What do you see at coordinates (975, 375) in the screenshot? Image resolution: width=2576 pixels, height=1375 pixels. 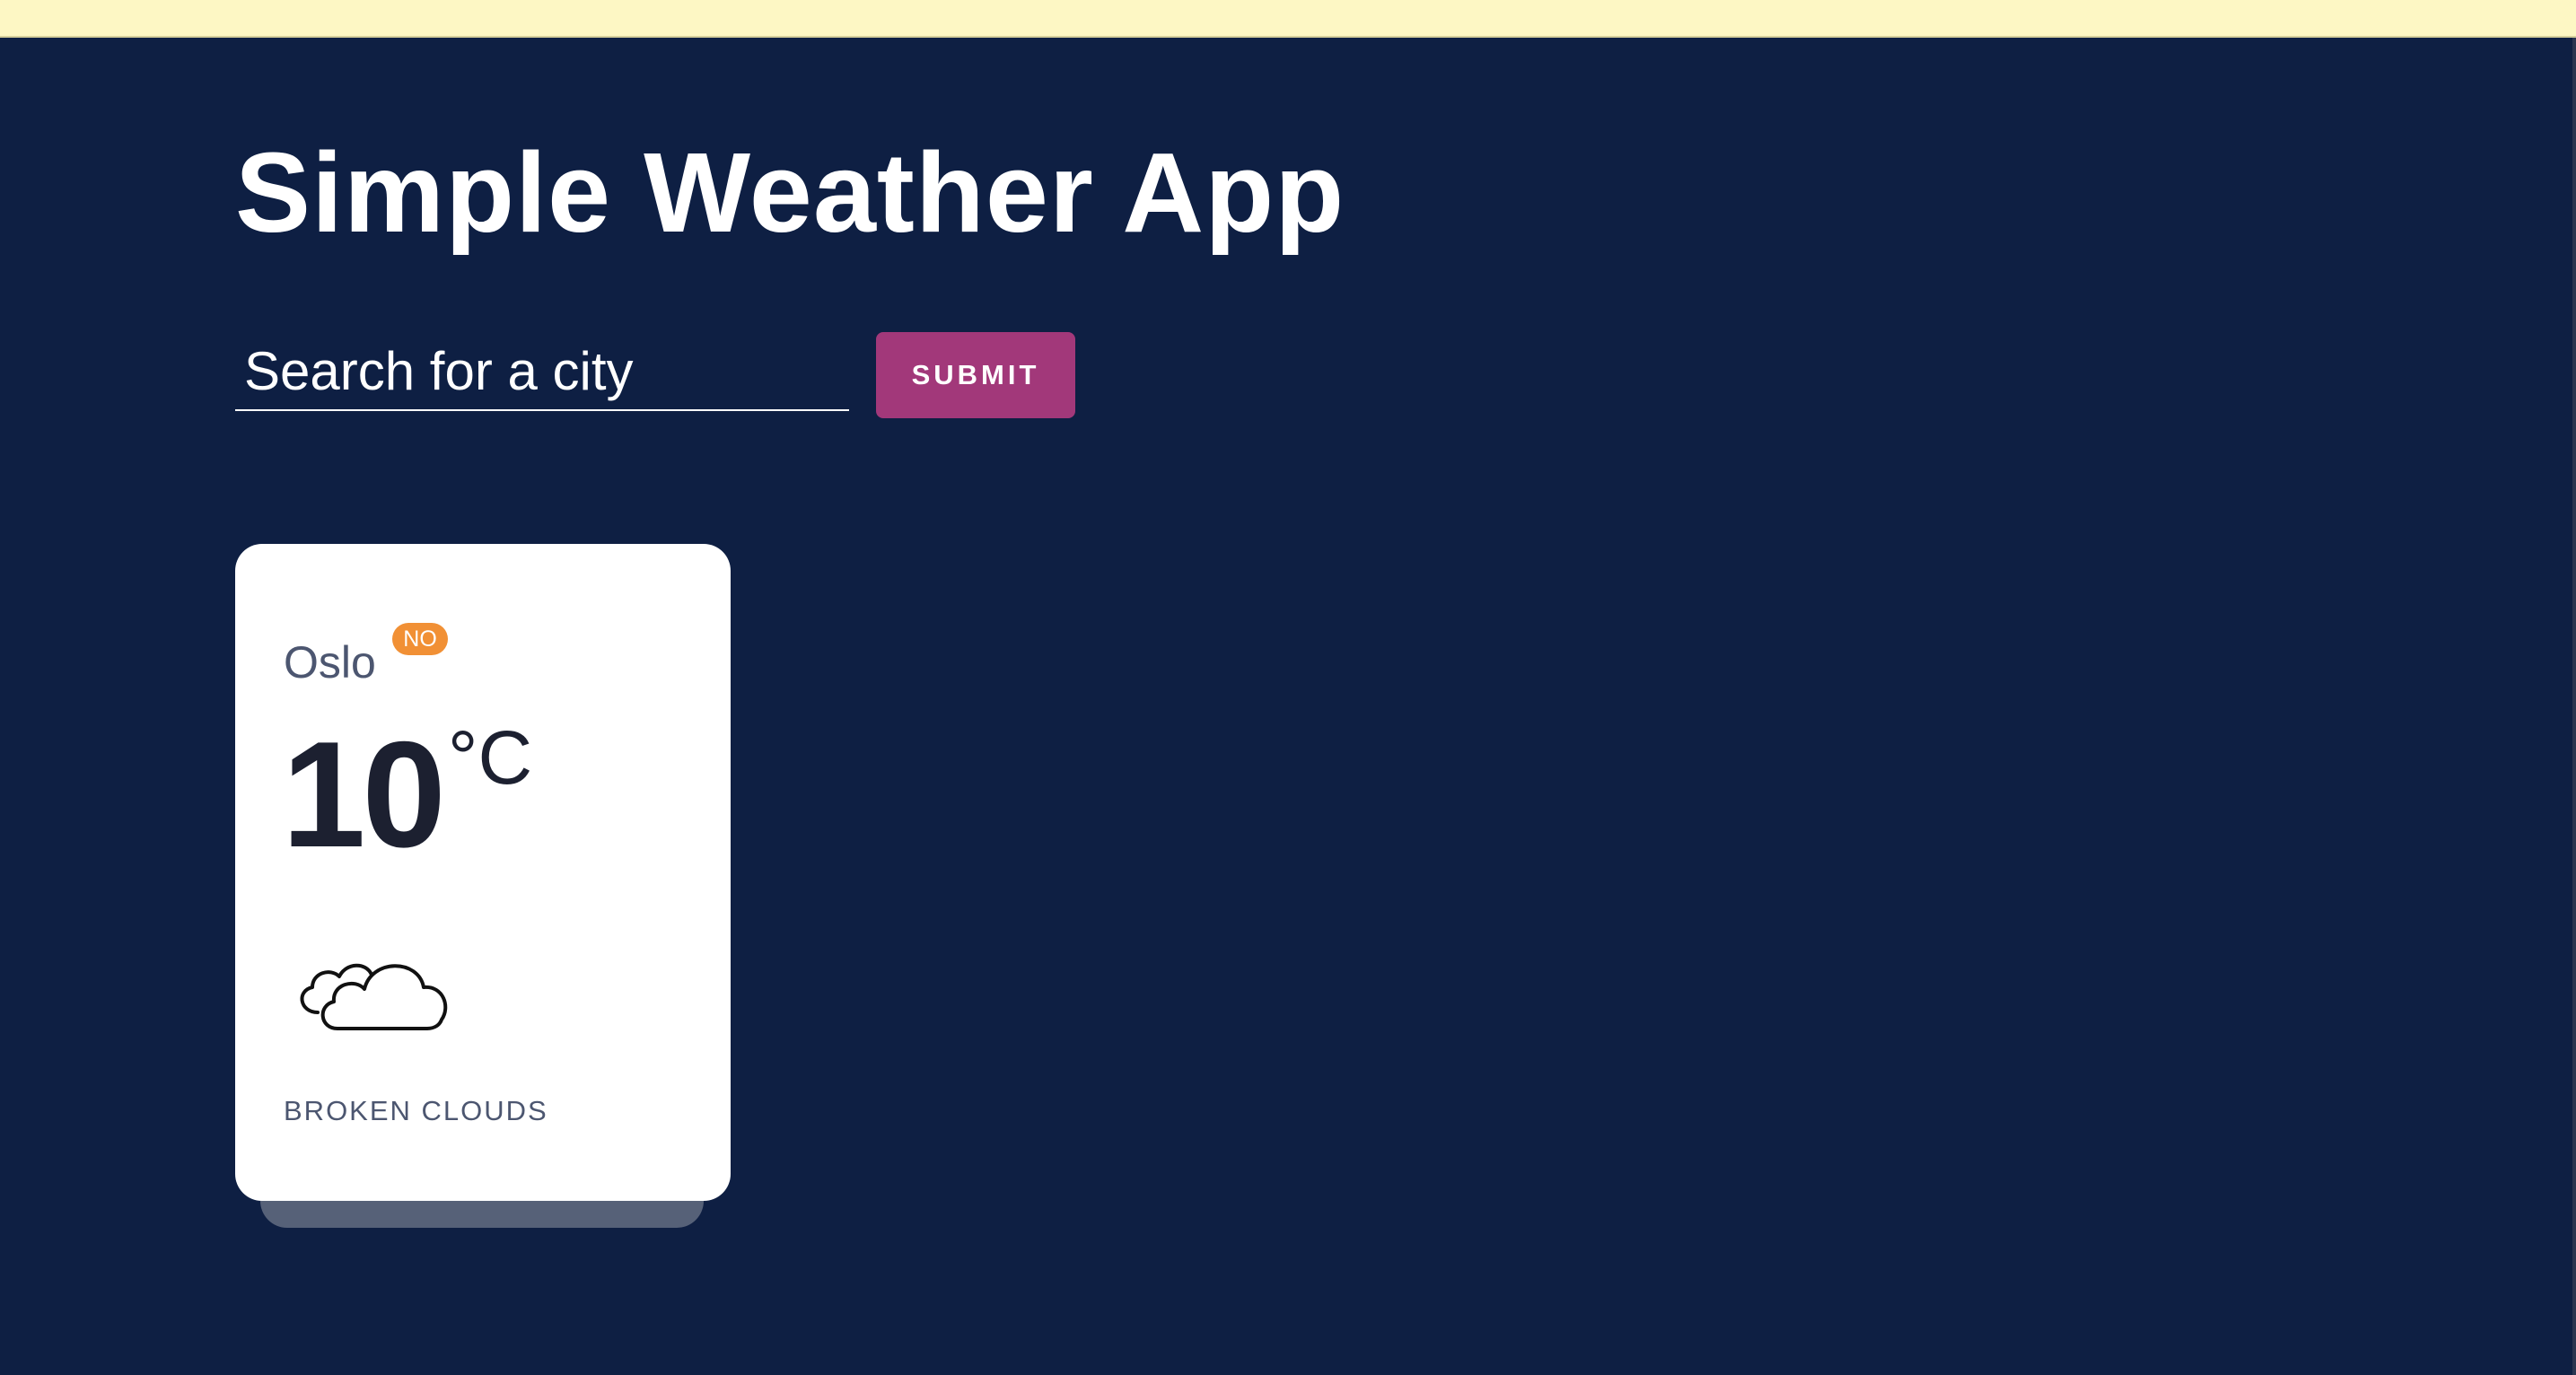 I see `submit-button: SUBMIT` at bounding box center [975, 375].